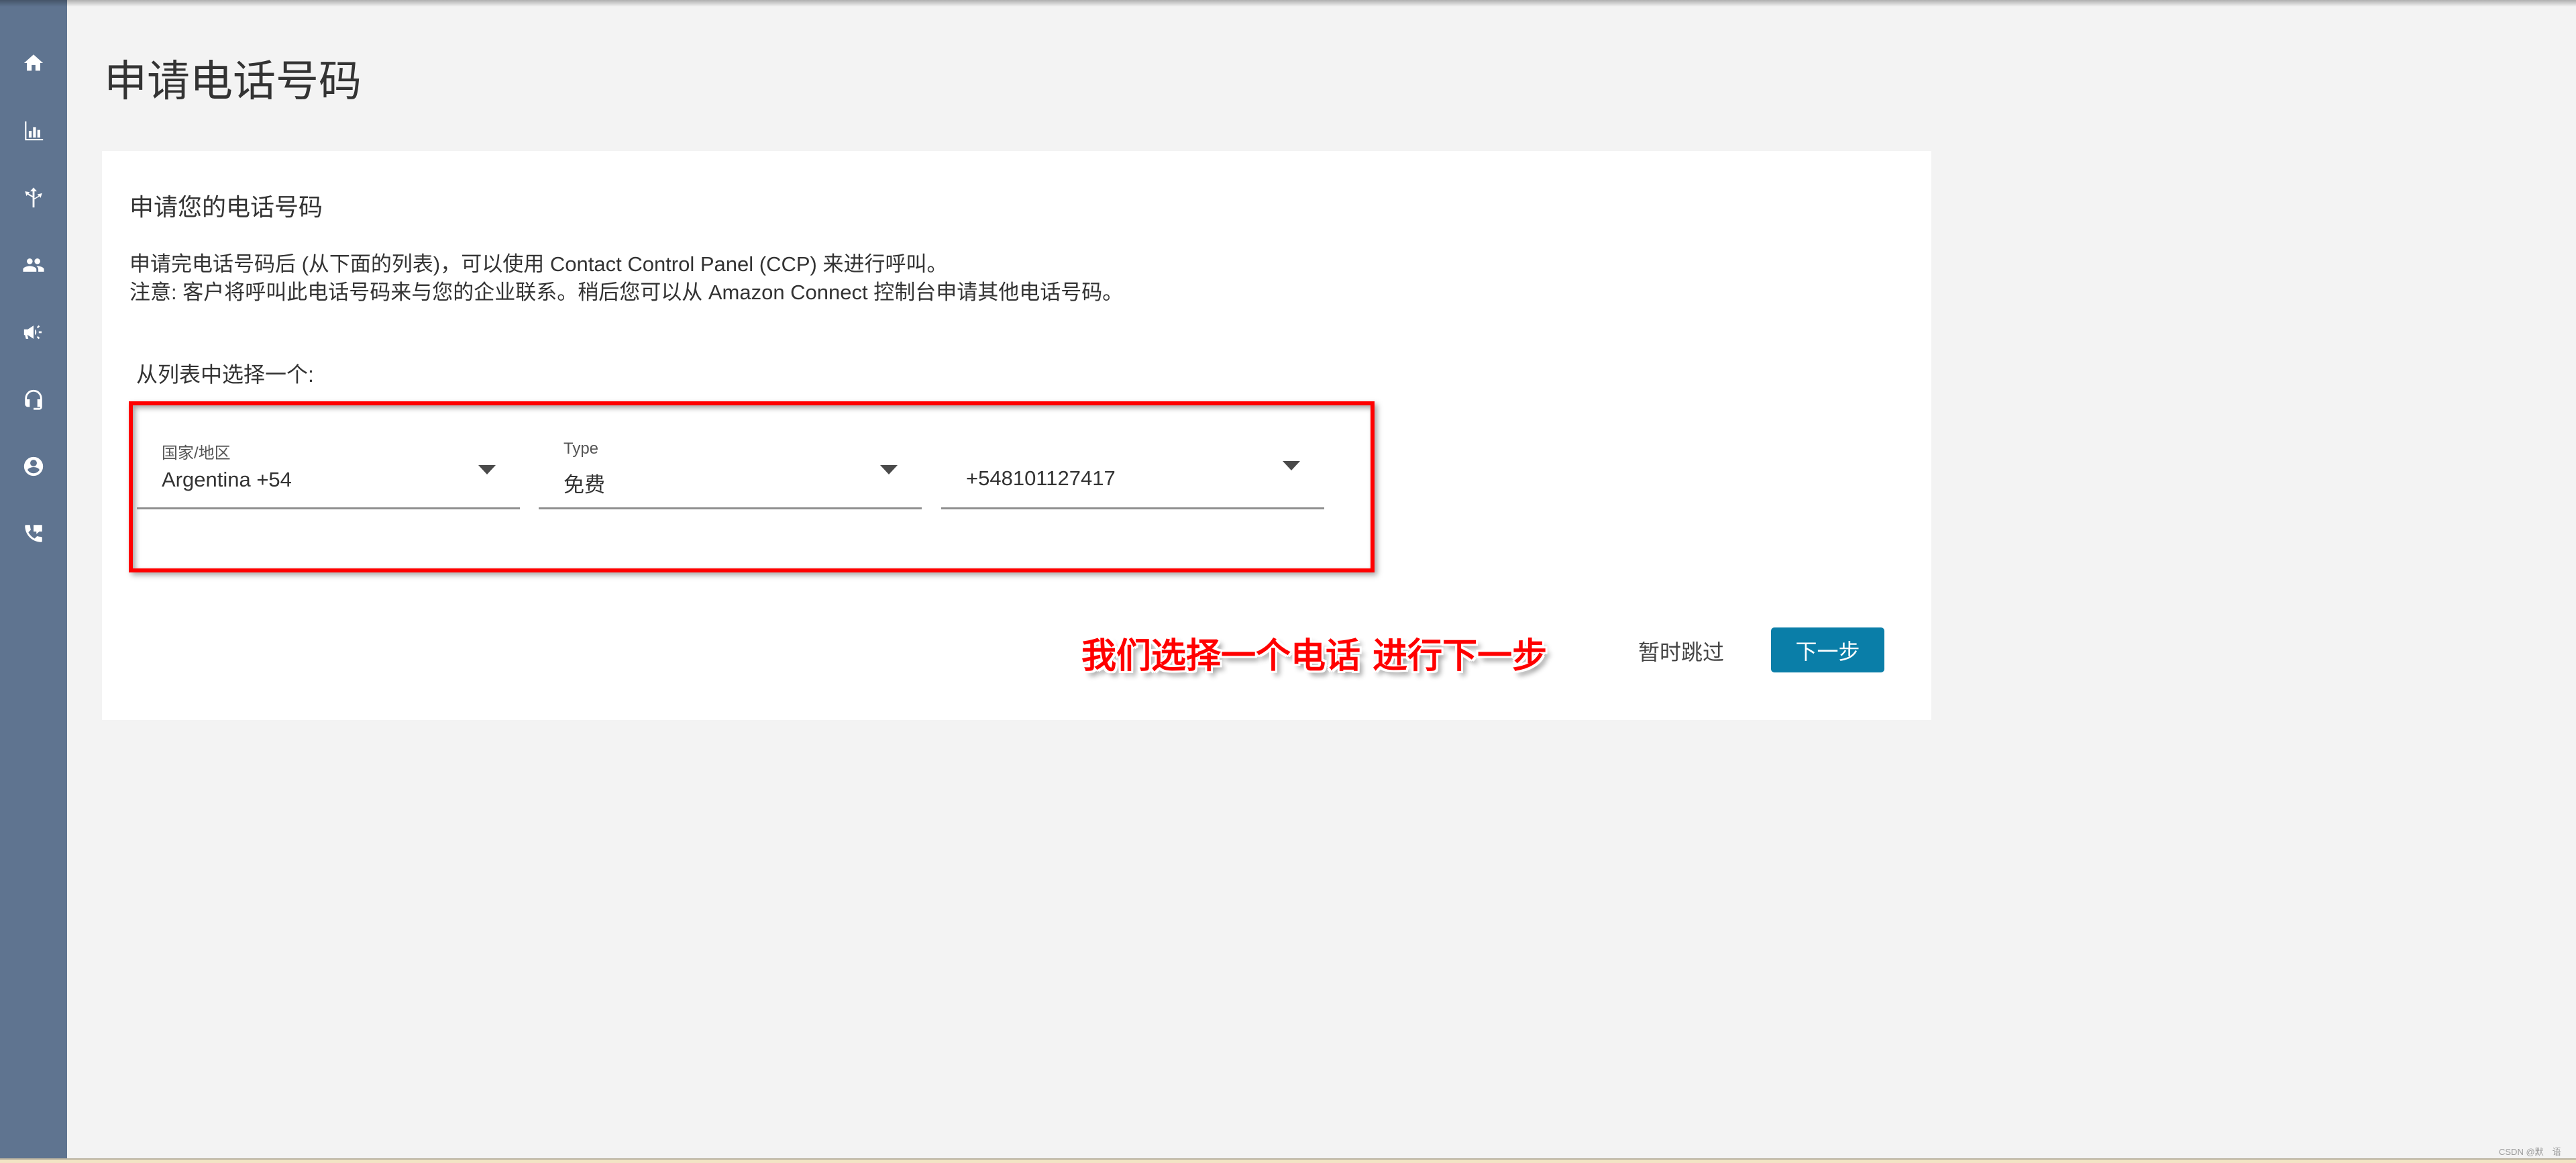 This screenshot has height=1163, width=2576. I want to click on sidebar-item-channels, so click(33, 399).